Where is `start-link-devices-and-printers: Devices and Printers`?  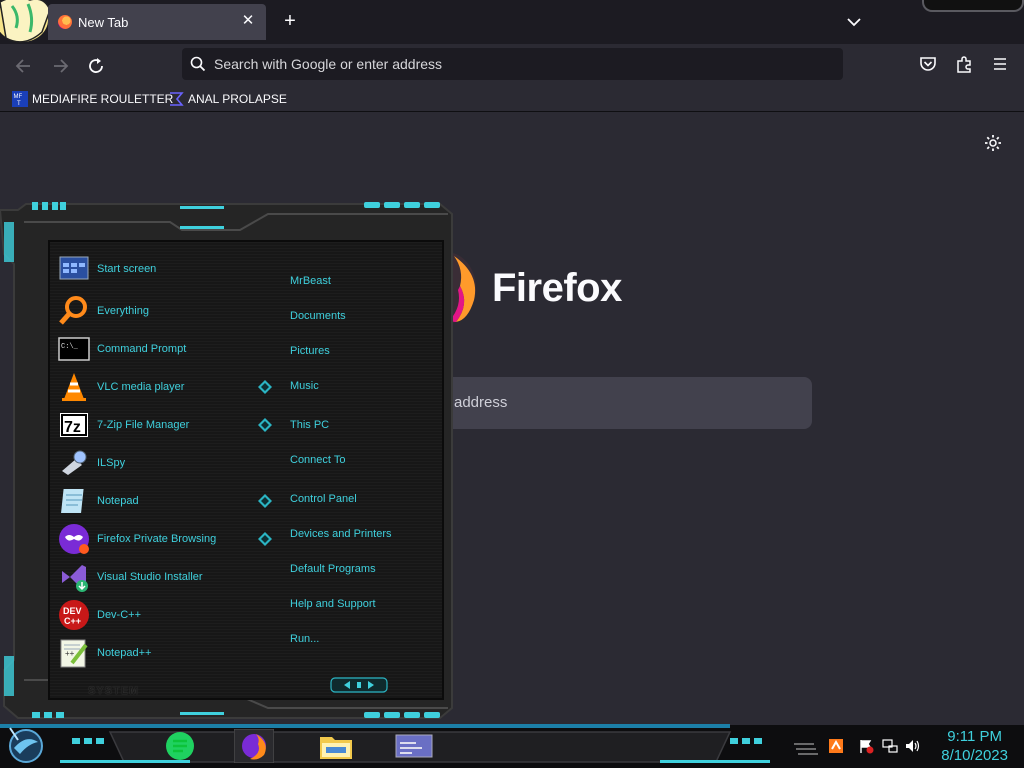 start-link-devices-and-printers: Devices and Printers is located at coordinates (341, 534).